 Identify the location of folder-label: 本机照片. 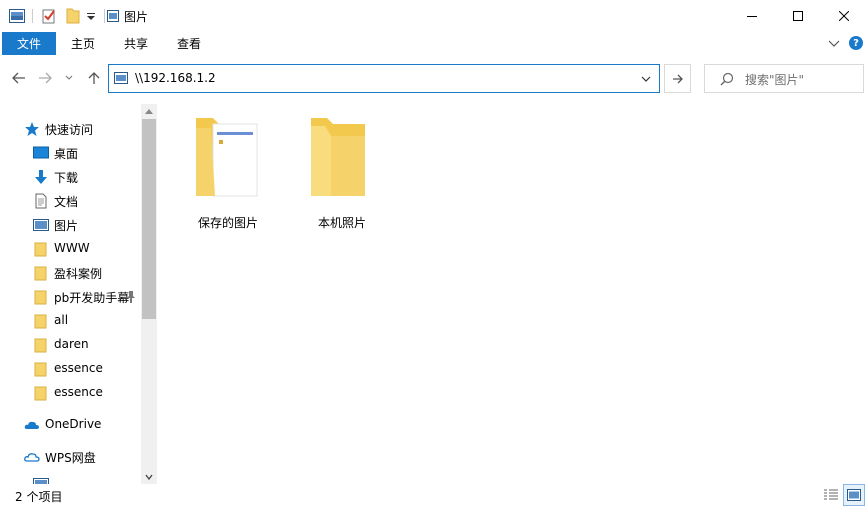
(341, 223).